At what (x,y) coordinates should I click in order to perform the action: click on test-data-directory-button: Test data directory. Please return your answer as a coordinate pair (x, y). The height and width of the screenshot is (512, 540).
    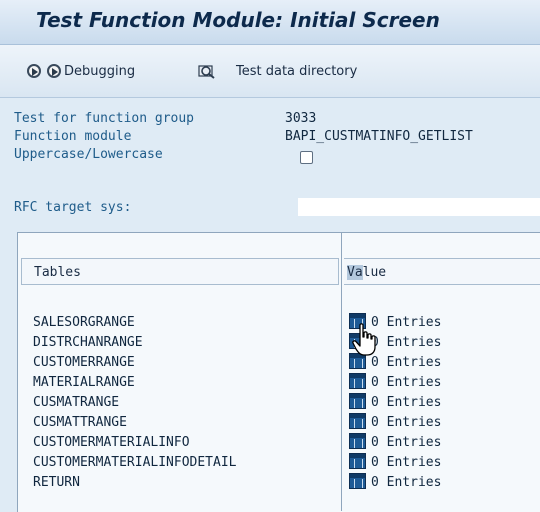
    Looking at the image, I should click on (277, 71).